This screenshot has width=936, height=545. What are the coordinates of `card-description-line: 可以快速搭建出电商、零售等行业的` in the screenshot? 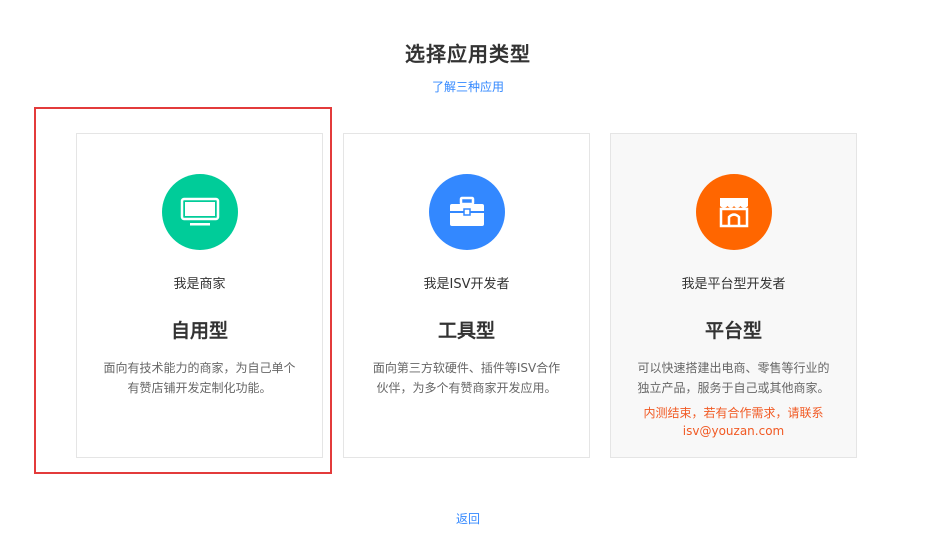 It's located at (733, 368).